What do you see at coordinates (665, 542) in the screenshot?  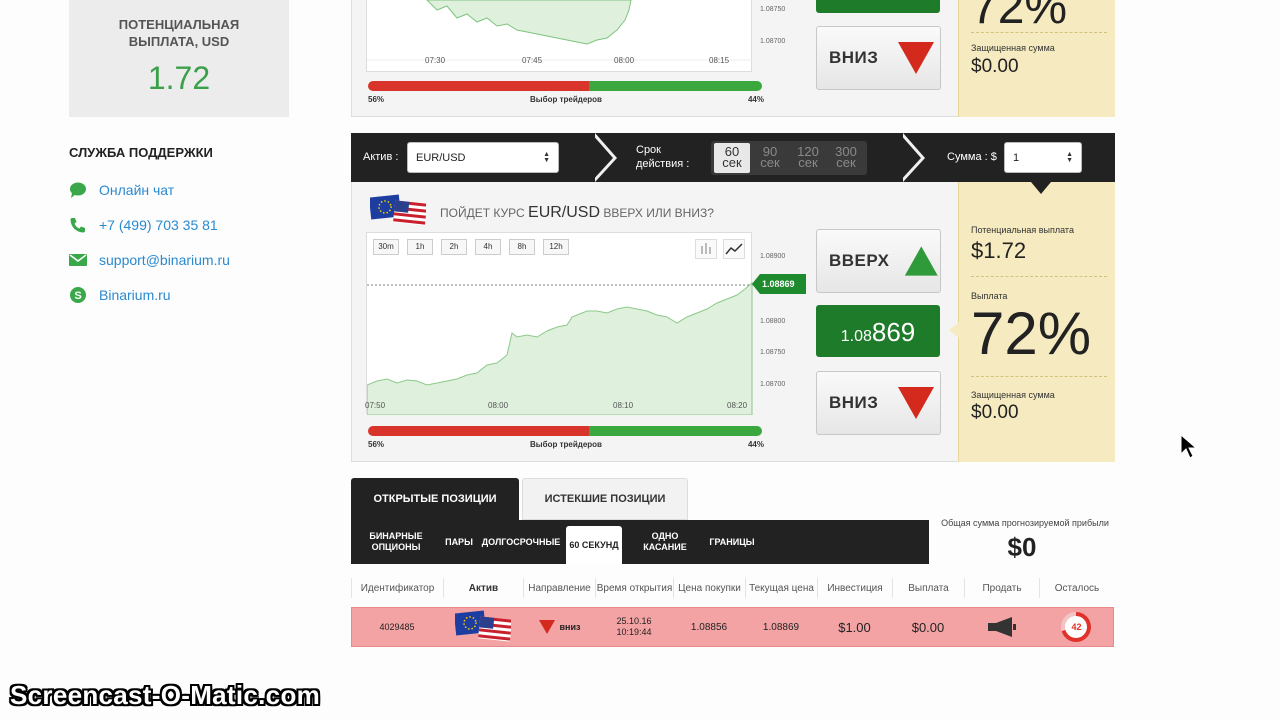 I see `subtab-one-touch: ОДНО КАСАНИЕ` at bounding box center [665, 542].